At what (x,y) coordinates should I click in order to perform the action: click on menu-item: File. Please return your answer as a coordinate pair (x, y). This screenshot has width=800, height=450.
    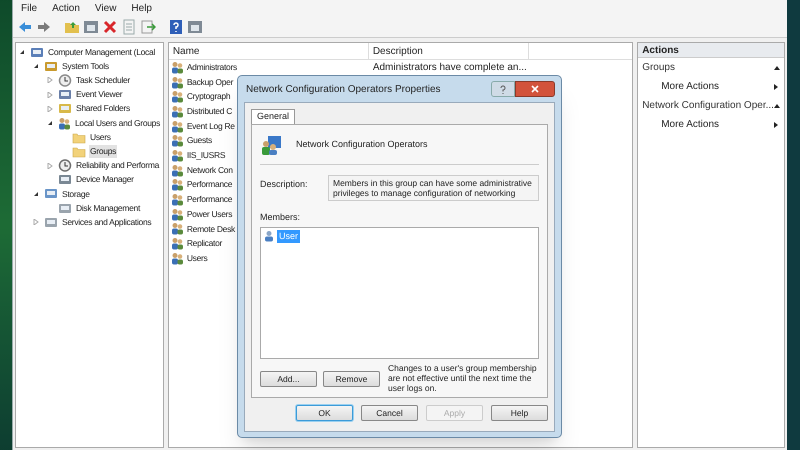
    Looking at the image, I should click on (29, 8).